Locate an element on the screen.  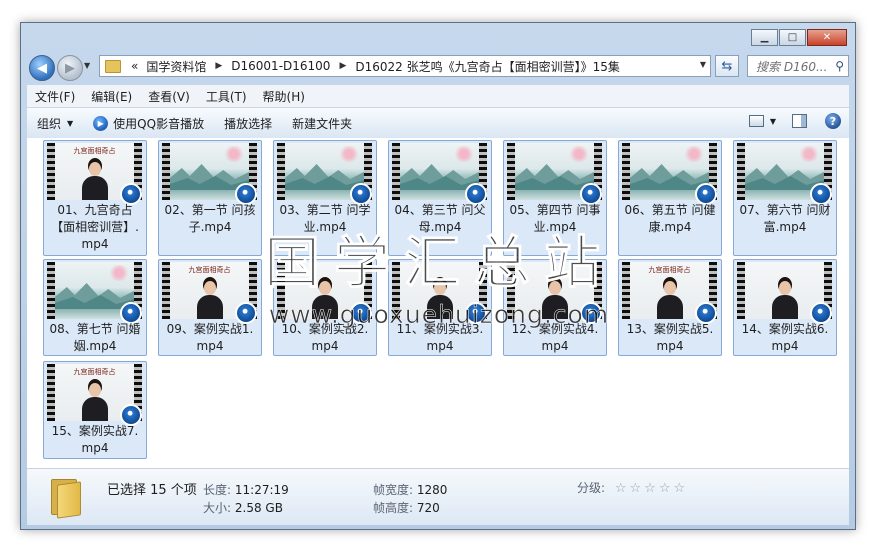
address-overflow: « is located at coordinates (134, 66).